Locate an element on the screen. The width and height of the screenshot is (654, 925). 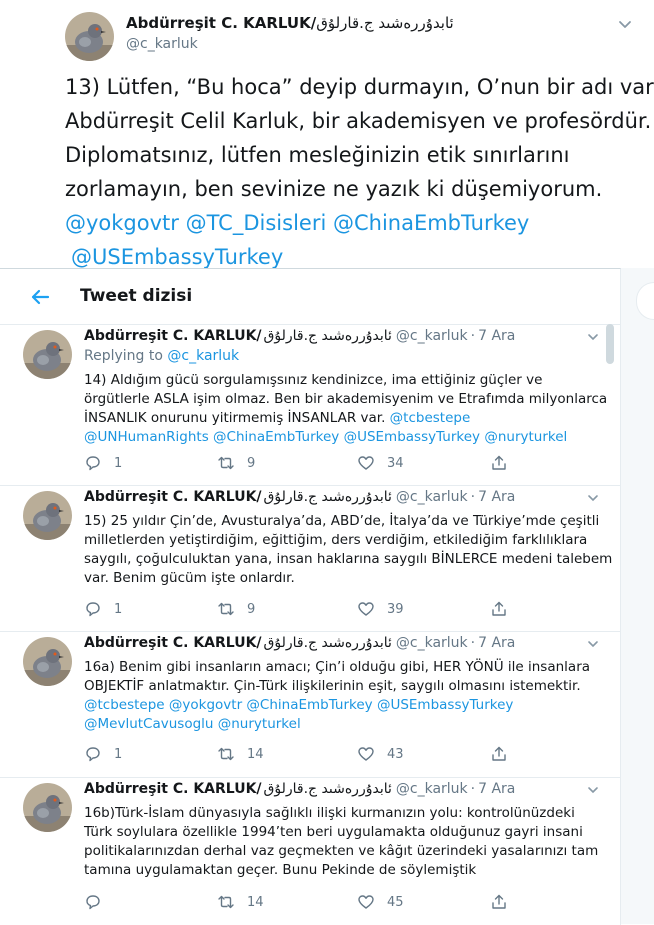
like-button: 45 is located at coordinates (380, 902).